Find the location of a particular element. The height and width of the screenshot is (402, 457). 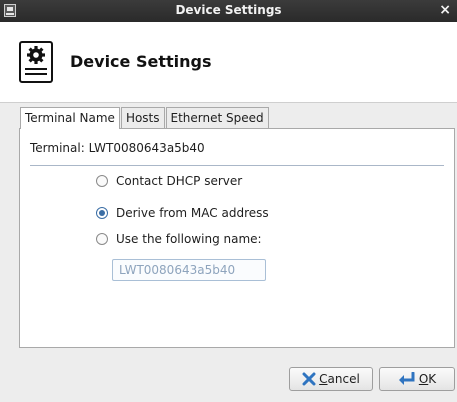

radio-mac-option: Derive from MAC address is located at coordinates (182, 213).